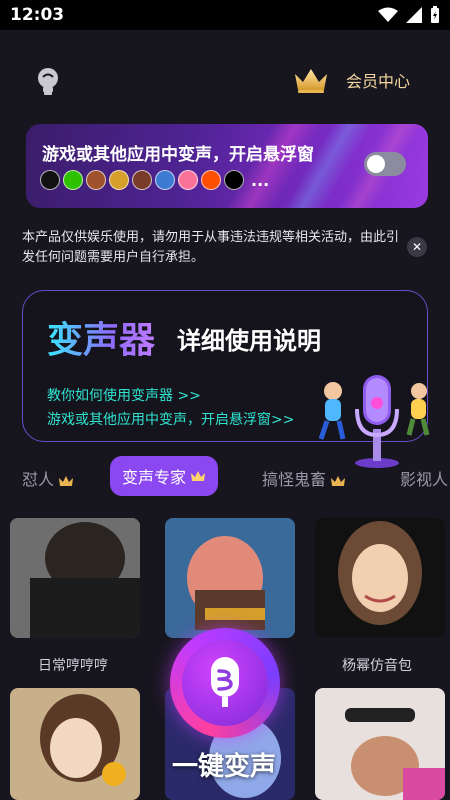 The width and height of the screenshot is (450, 800). What do you see at coordinates (374, 421) in the screenshot?
I see `microphone-illustration` at bounding box center [374, 421].